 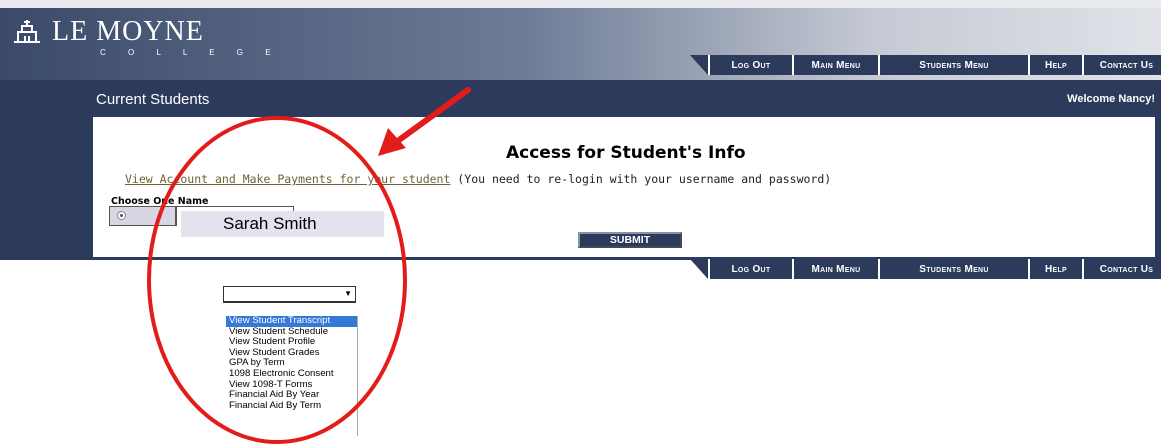 I want to click on annotation-arrow-shaft, so click(x=428, y=119).